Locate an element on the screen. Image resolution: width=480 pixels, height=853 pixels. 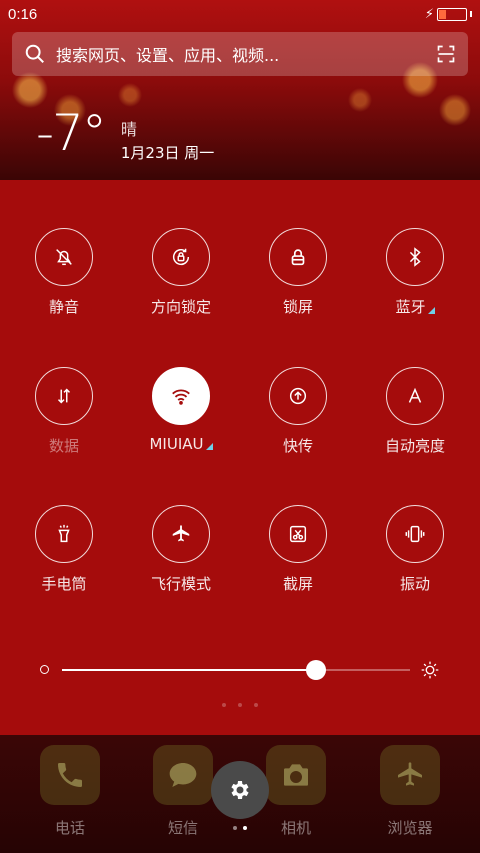
auto-brightness-icon is located at coordinates (415, 395).